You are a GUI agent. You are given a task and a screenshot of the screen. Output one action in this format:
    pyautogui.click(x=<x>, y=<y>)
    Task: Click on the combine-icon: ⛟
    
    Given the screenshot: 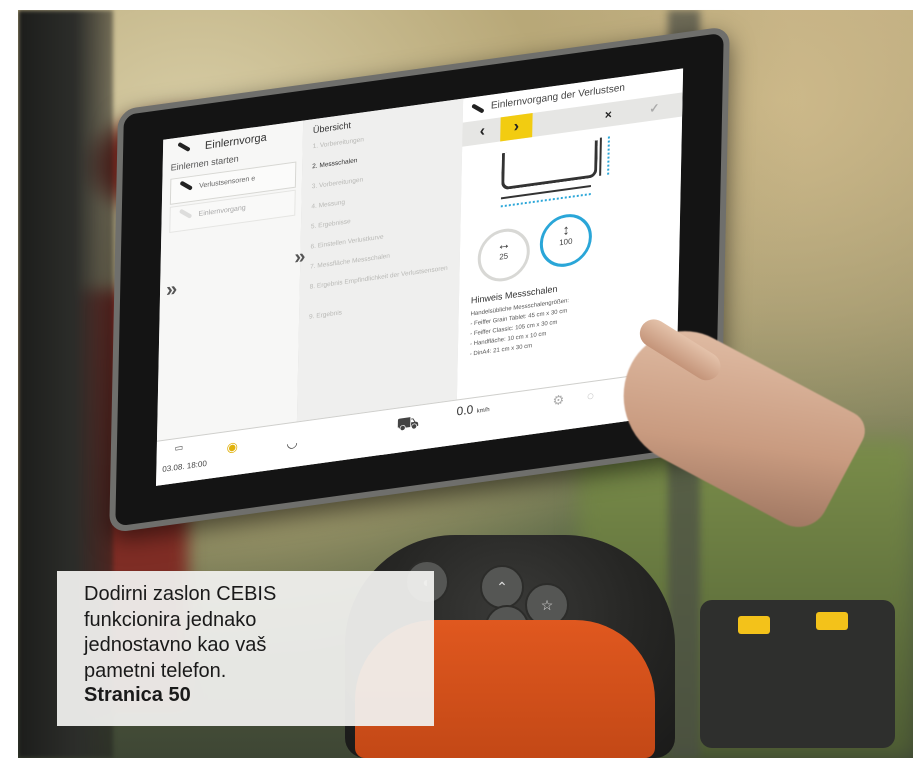 What is the action you would take?
    pyautogui.click(x=407, y=425)
    